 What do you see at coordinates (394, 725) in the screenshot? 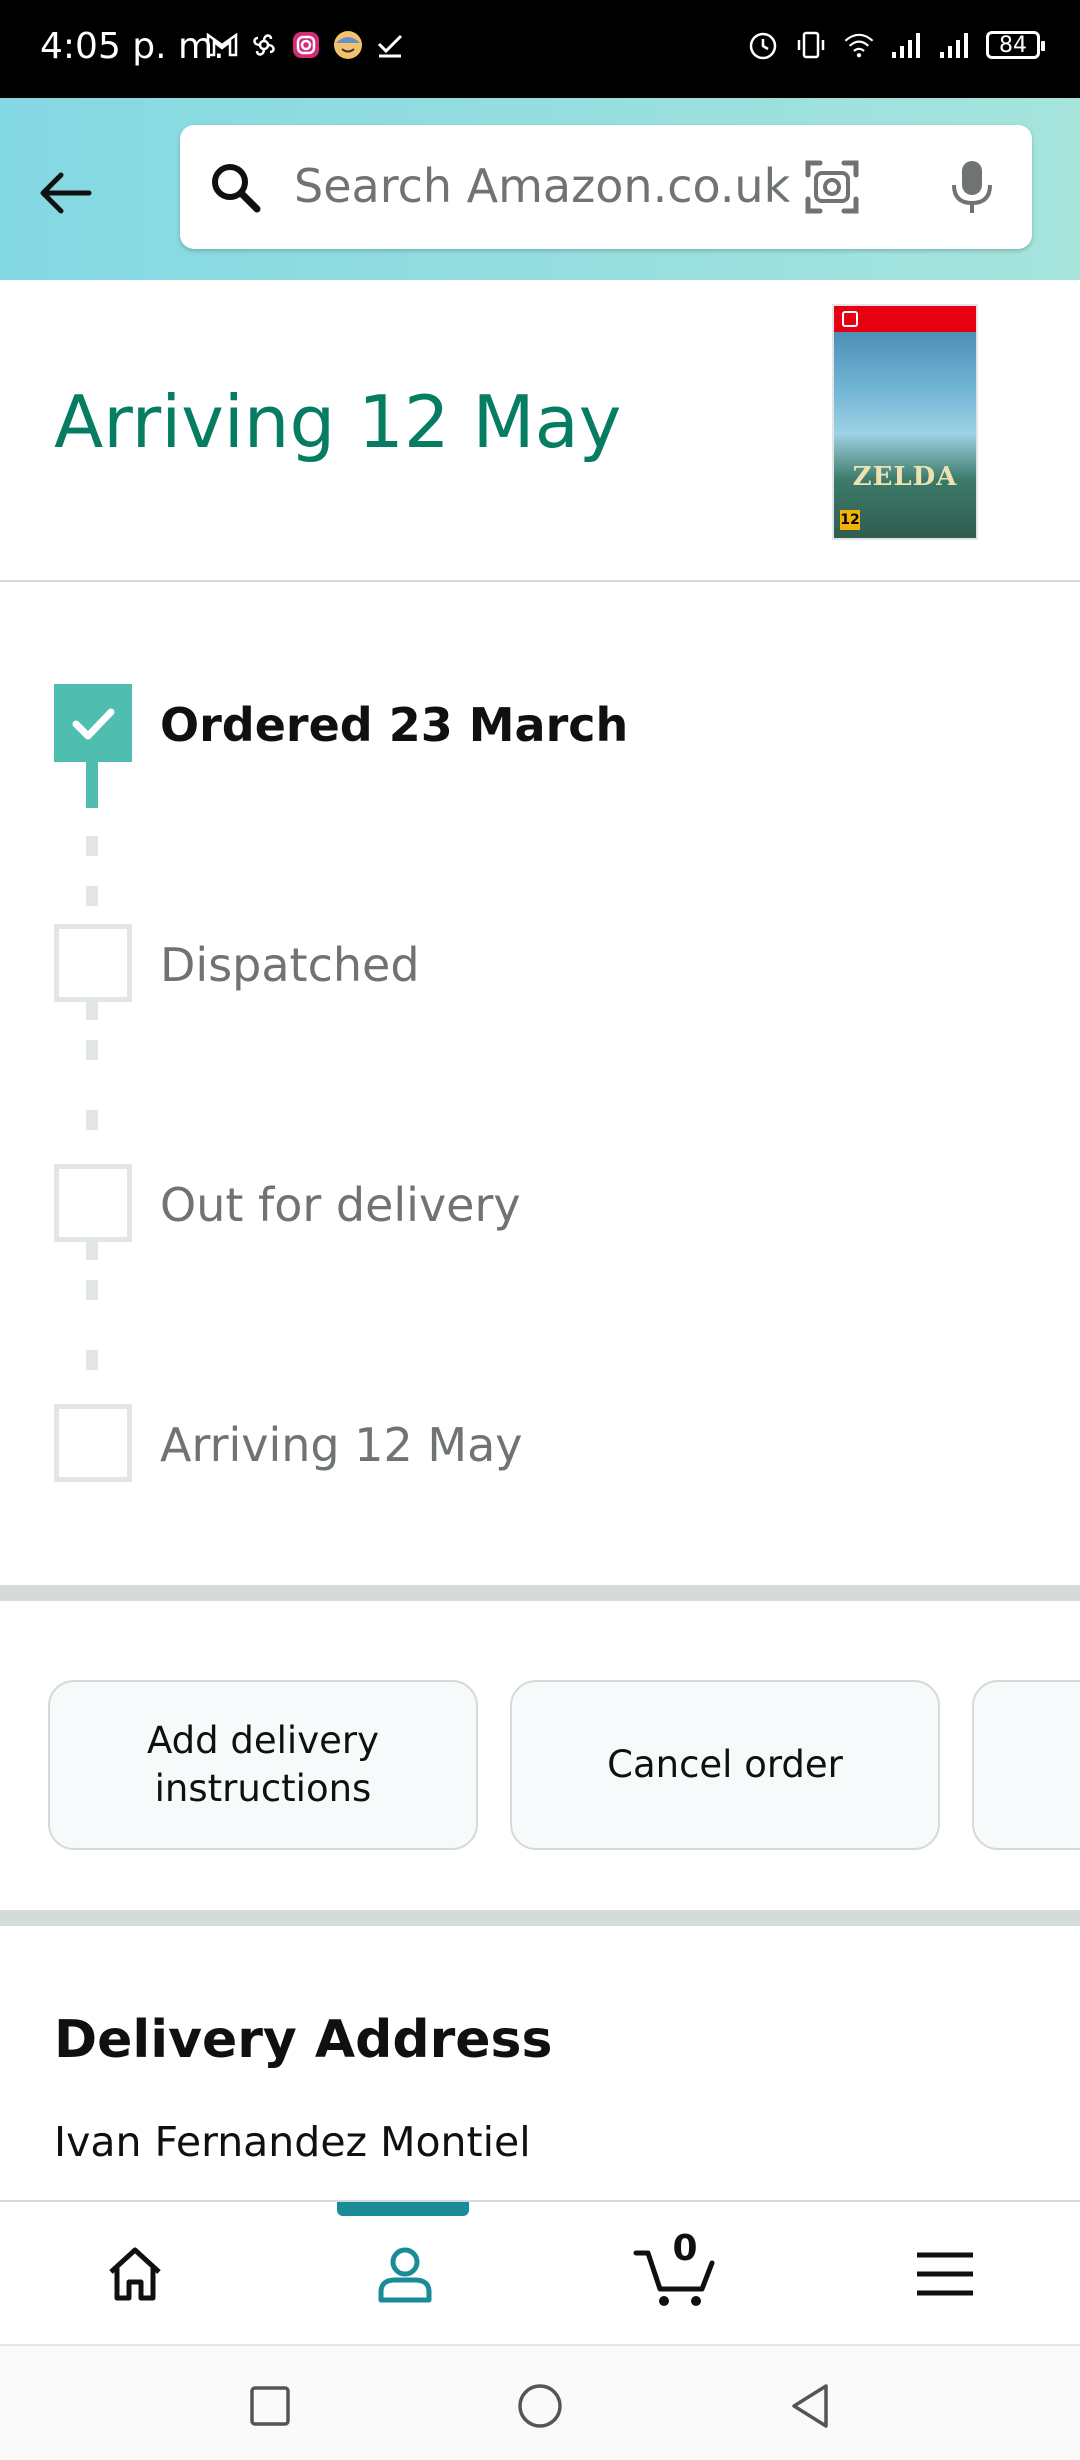
I see `step-label: Ordered 23 March` at bounding box center [394, 725].